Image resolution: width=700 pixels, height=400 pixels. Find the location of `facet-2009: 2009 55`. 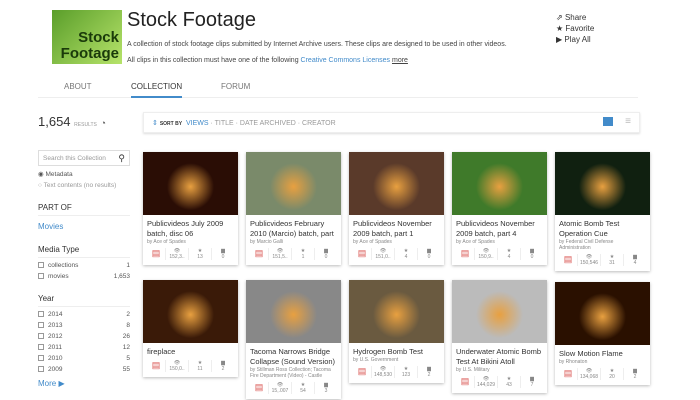

facet-2009: 2009 55 is located at coordinates (84, 369).